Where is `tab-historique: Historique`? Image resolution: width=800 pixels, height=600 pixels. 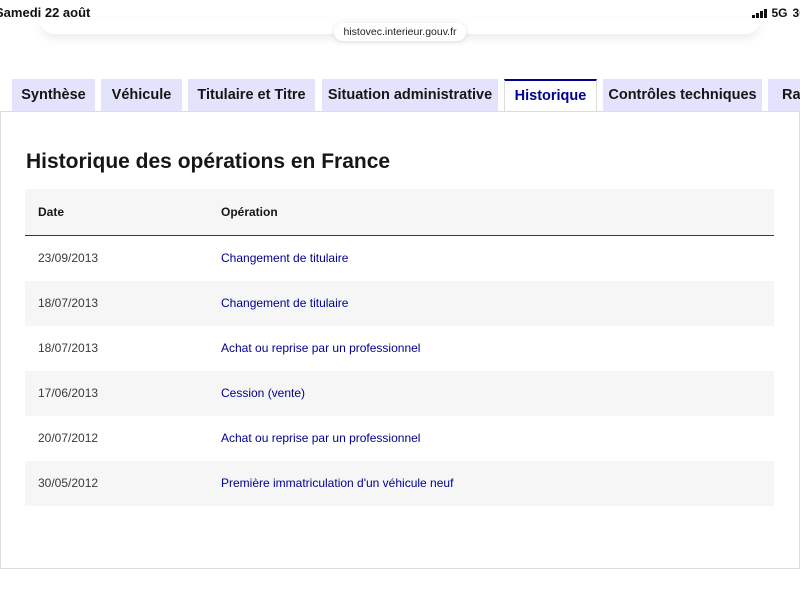 tab-historique: Historique is located at coordinates (550, 95).